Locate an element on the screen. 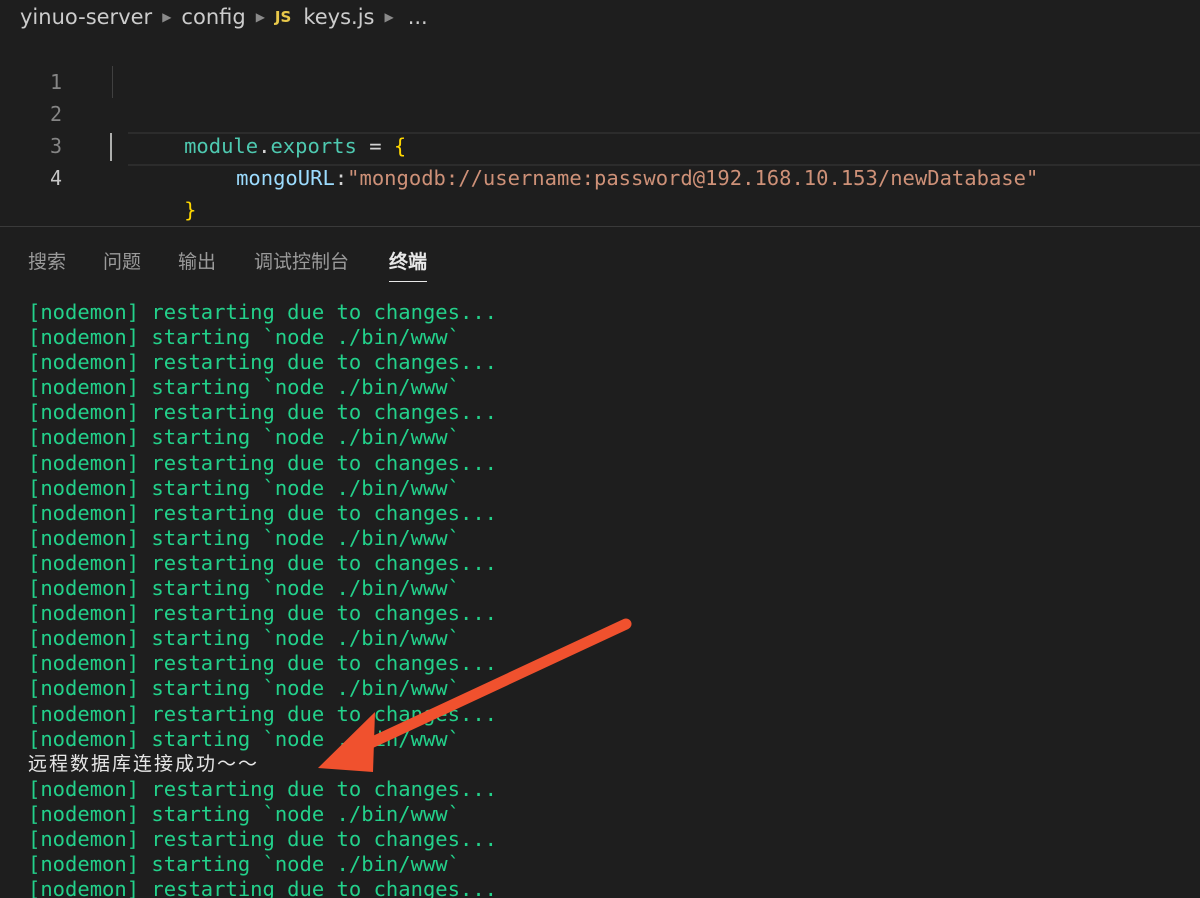 This screenshot has height=898, width=1200. breadcrumb-item-config: config is located at coordinates (213, 17).